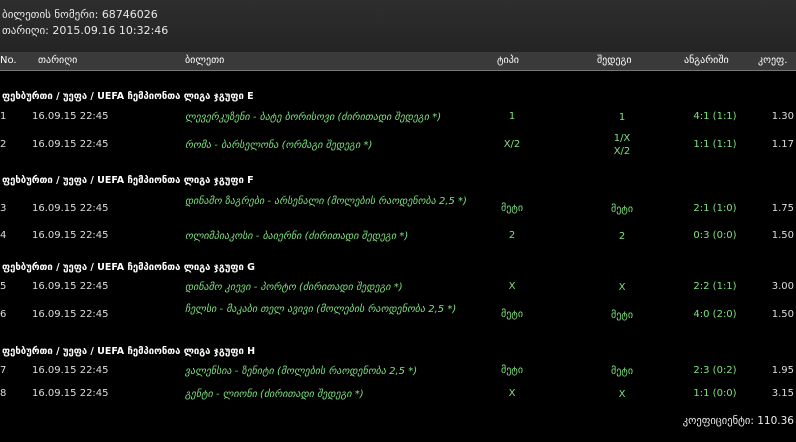 Image resolution: width=796 pixels, height=442 pixels. What do you see at coordinates (715, 286) in the screenshot?
I see `row-score: 2:2 (1:1)` at bounding box center [715, 286].